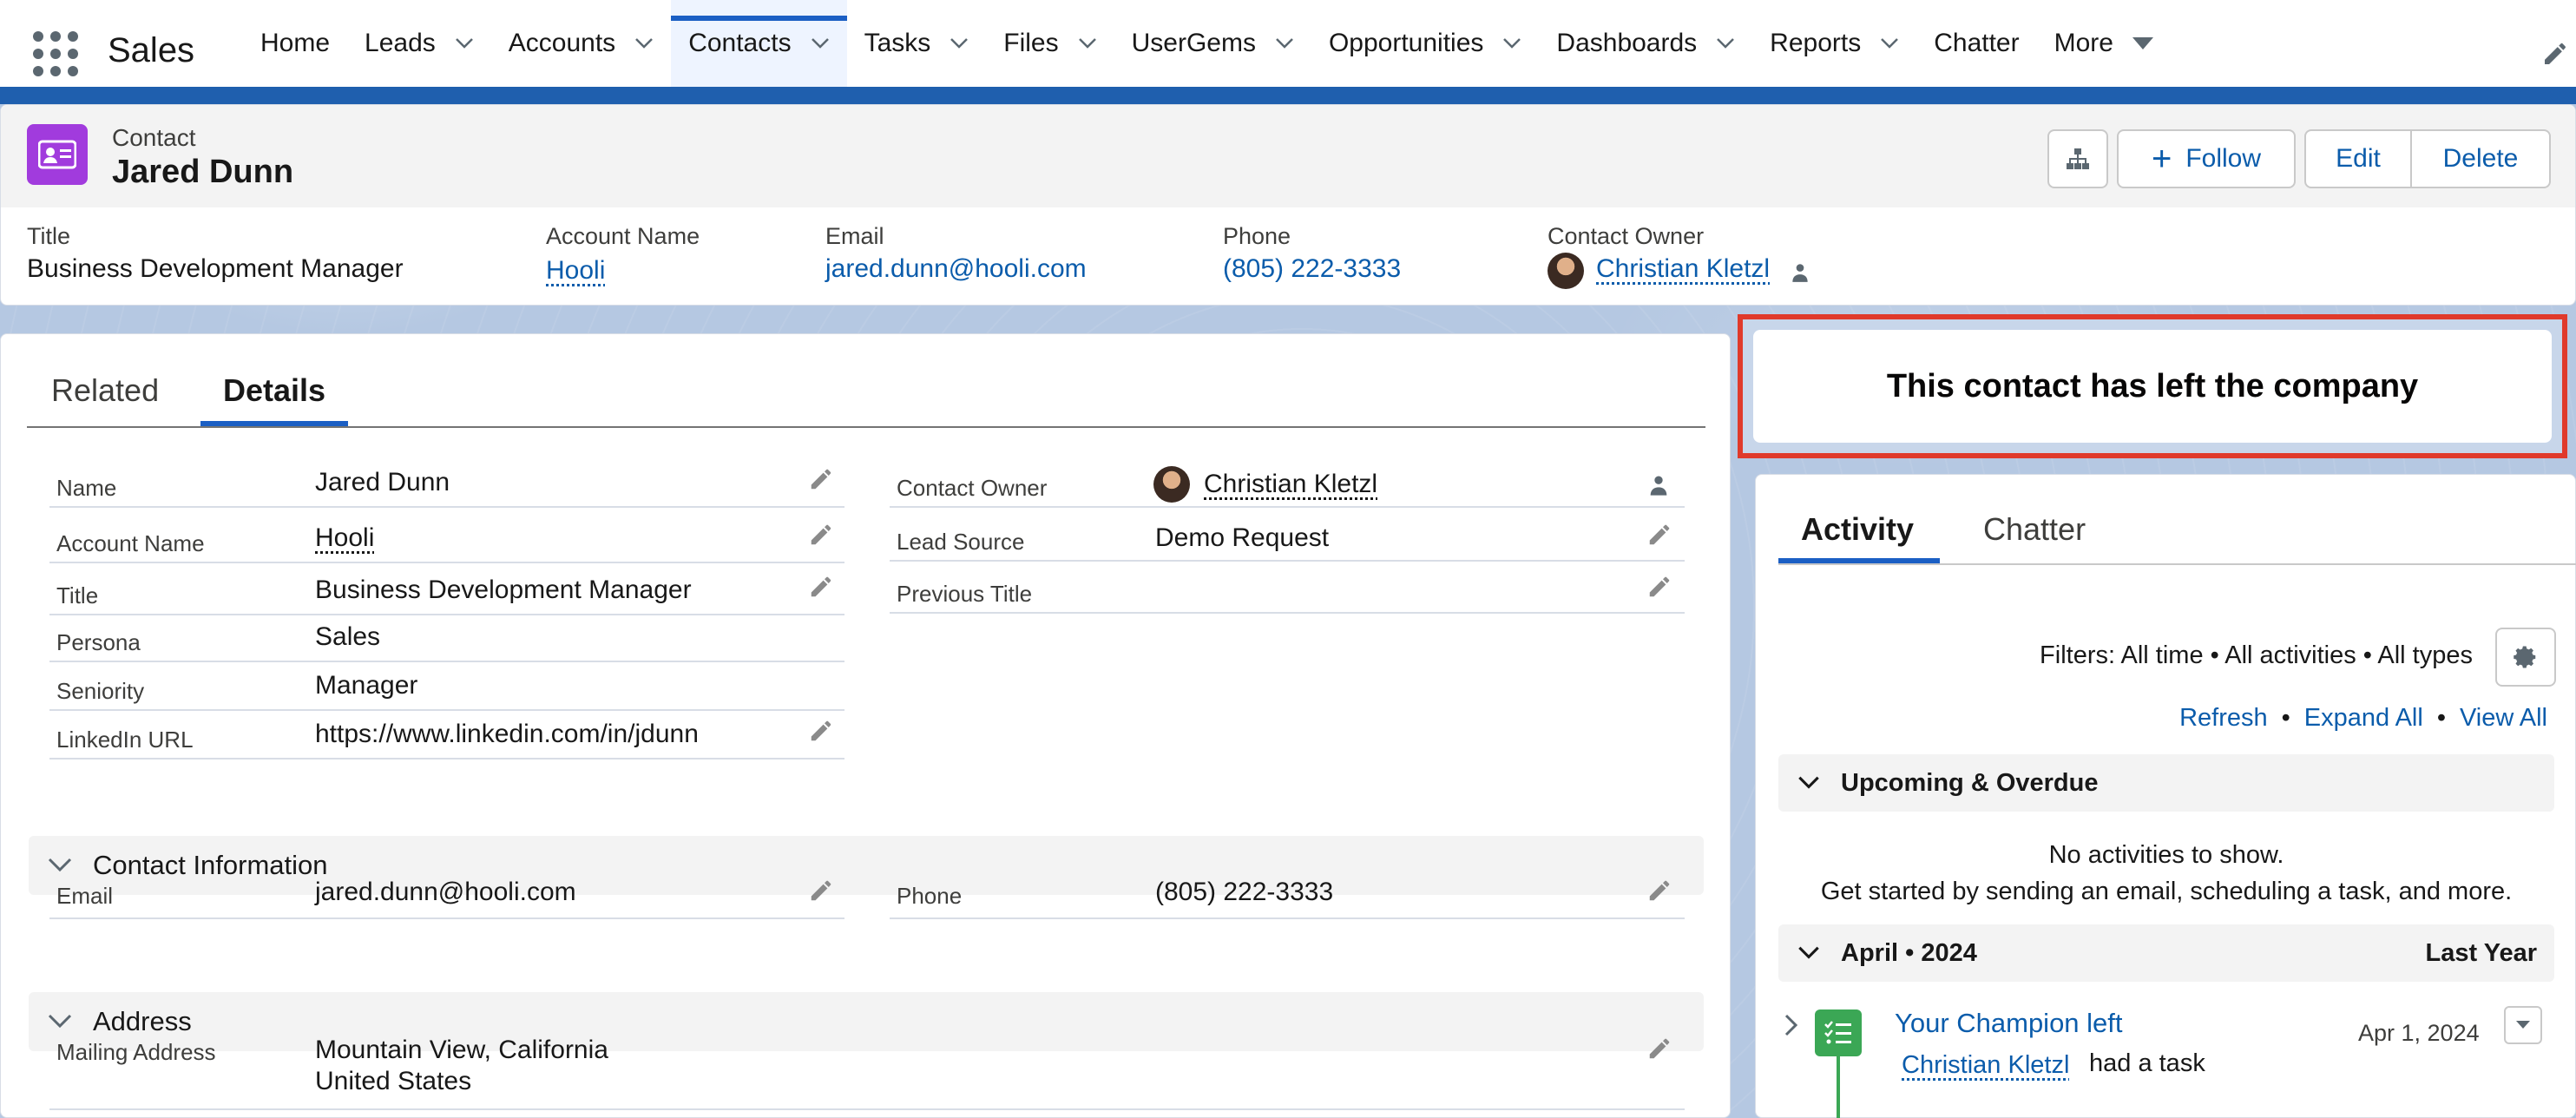 The height and width of the screenshot is (1118, 2576). I want to click on nav-tab-home: Home, so click(295, 43).